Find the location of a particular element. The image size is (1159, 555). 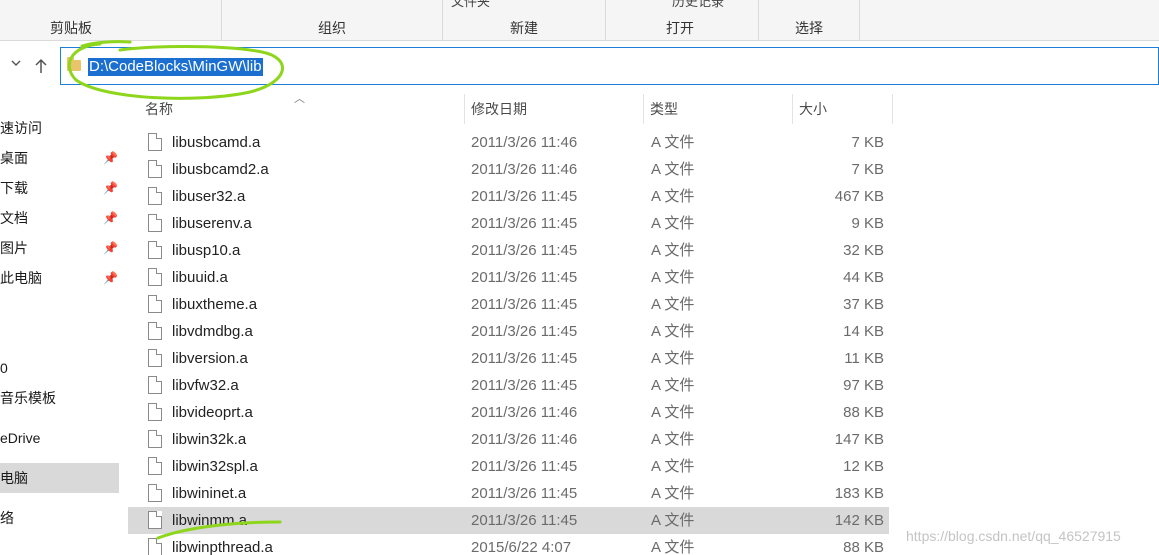

file-name: libusp10.a is located at coordinates (206, 250).